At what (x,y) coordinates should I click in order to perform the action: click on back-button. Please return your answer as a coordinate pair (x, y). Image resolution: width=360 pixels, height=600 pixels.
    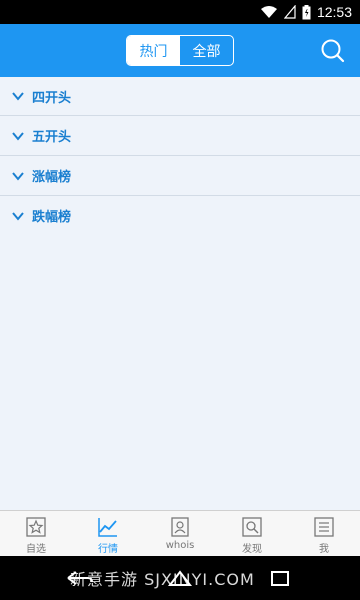
    Looking at the image, I should click on (80, 578).